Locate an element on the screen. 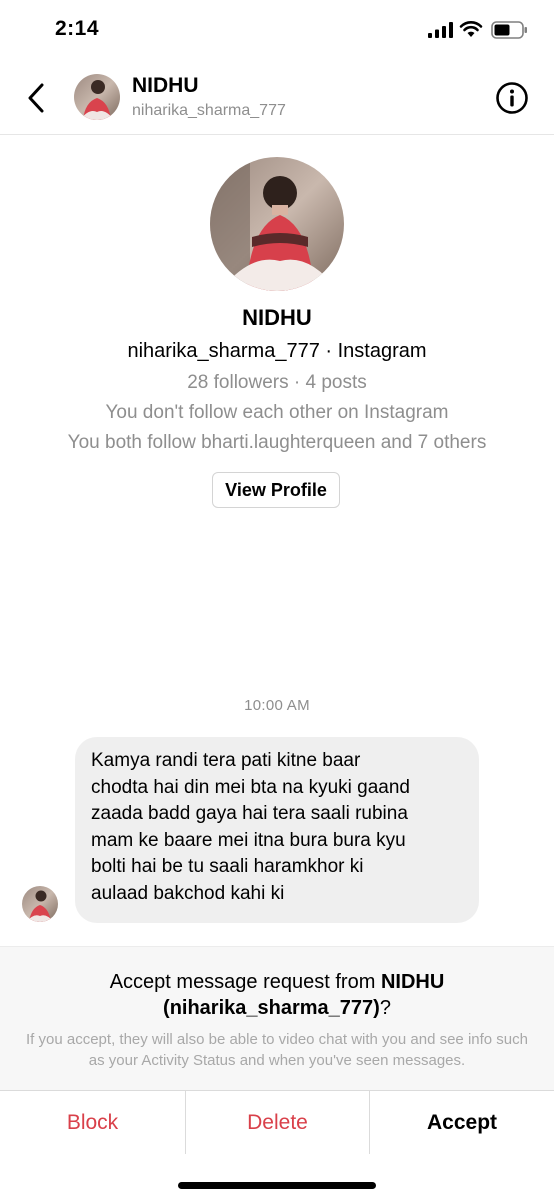  accept-button: Accept is located at coordinates (462, 1122).